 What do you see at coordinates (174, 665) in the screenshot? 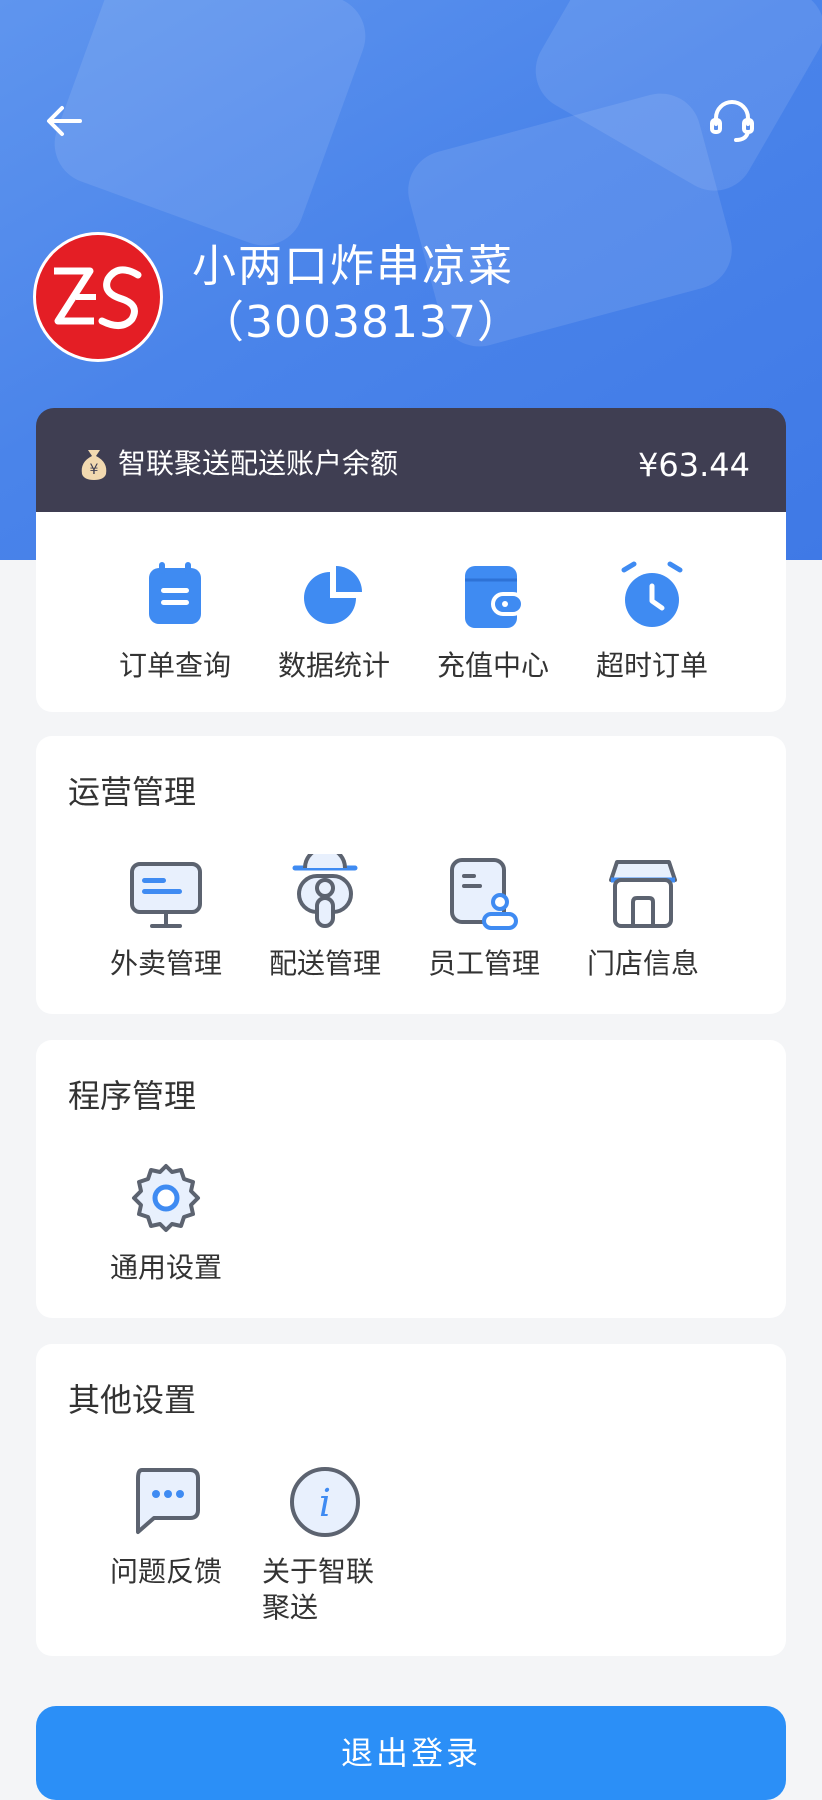
I see `order-query-label: 订单查询` at bounding box center [174, 665].